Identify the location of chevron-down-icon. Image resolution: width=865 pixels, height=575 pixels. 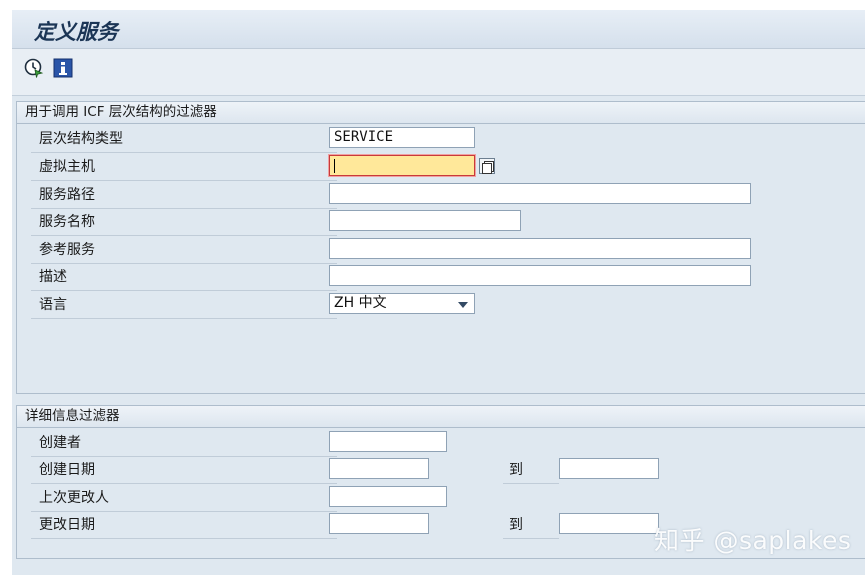
(463, 305).